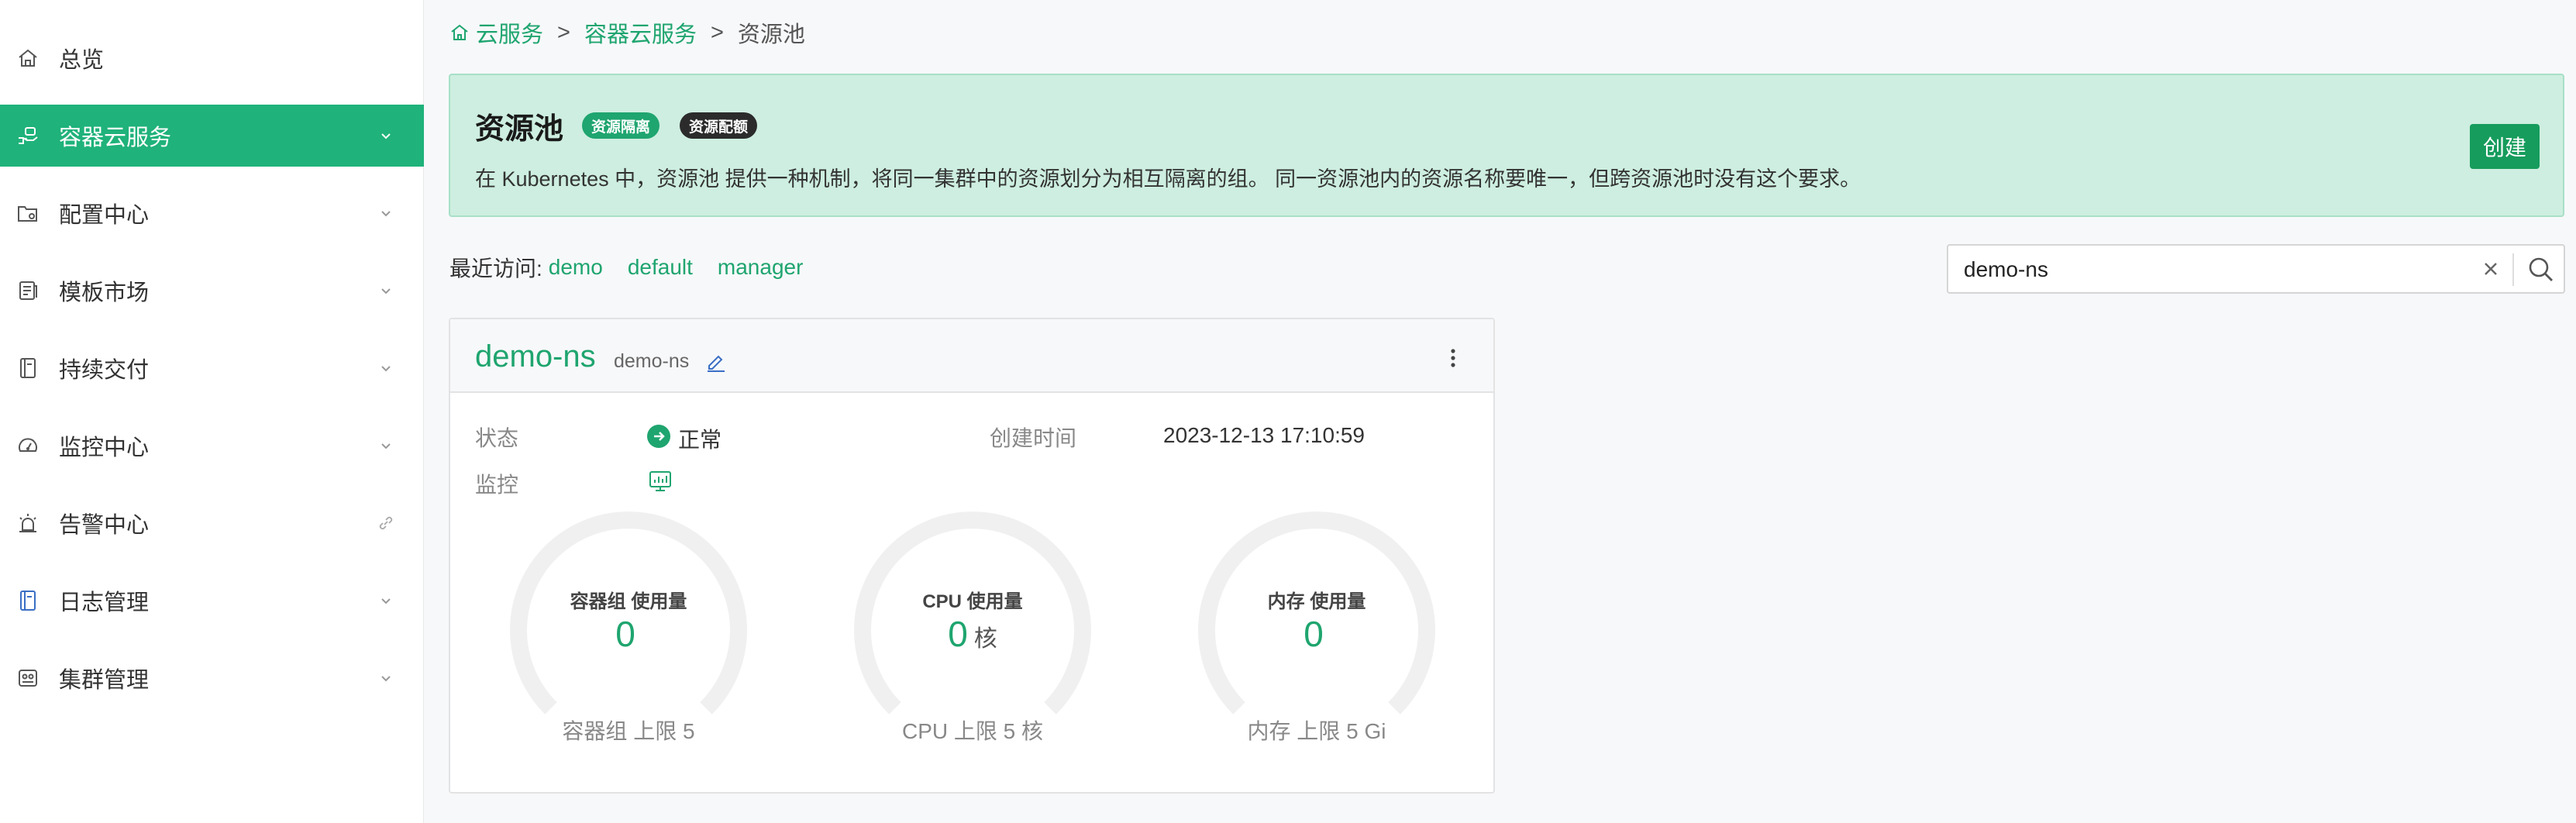  Describe the element at coordinates (212, 523) in the screenshot. I see `sidebar-item-alarm-center: 告警中心` at that location.